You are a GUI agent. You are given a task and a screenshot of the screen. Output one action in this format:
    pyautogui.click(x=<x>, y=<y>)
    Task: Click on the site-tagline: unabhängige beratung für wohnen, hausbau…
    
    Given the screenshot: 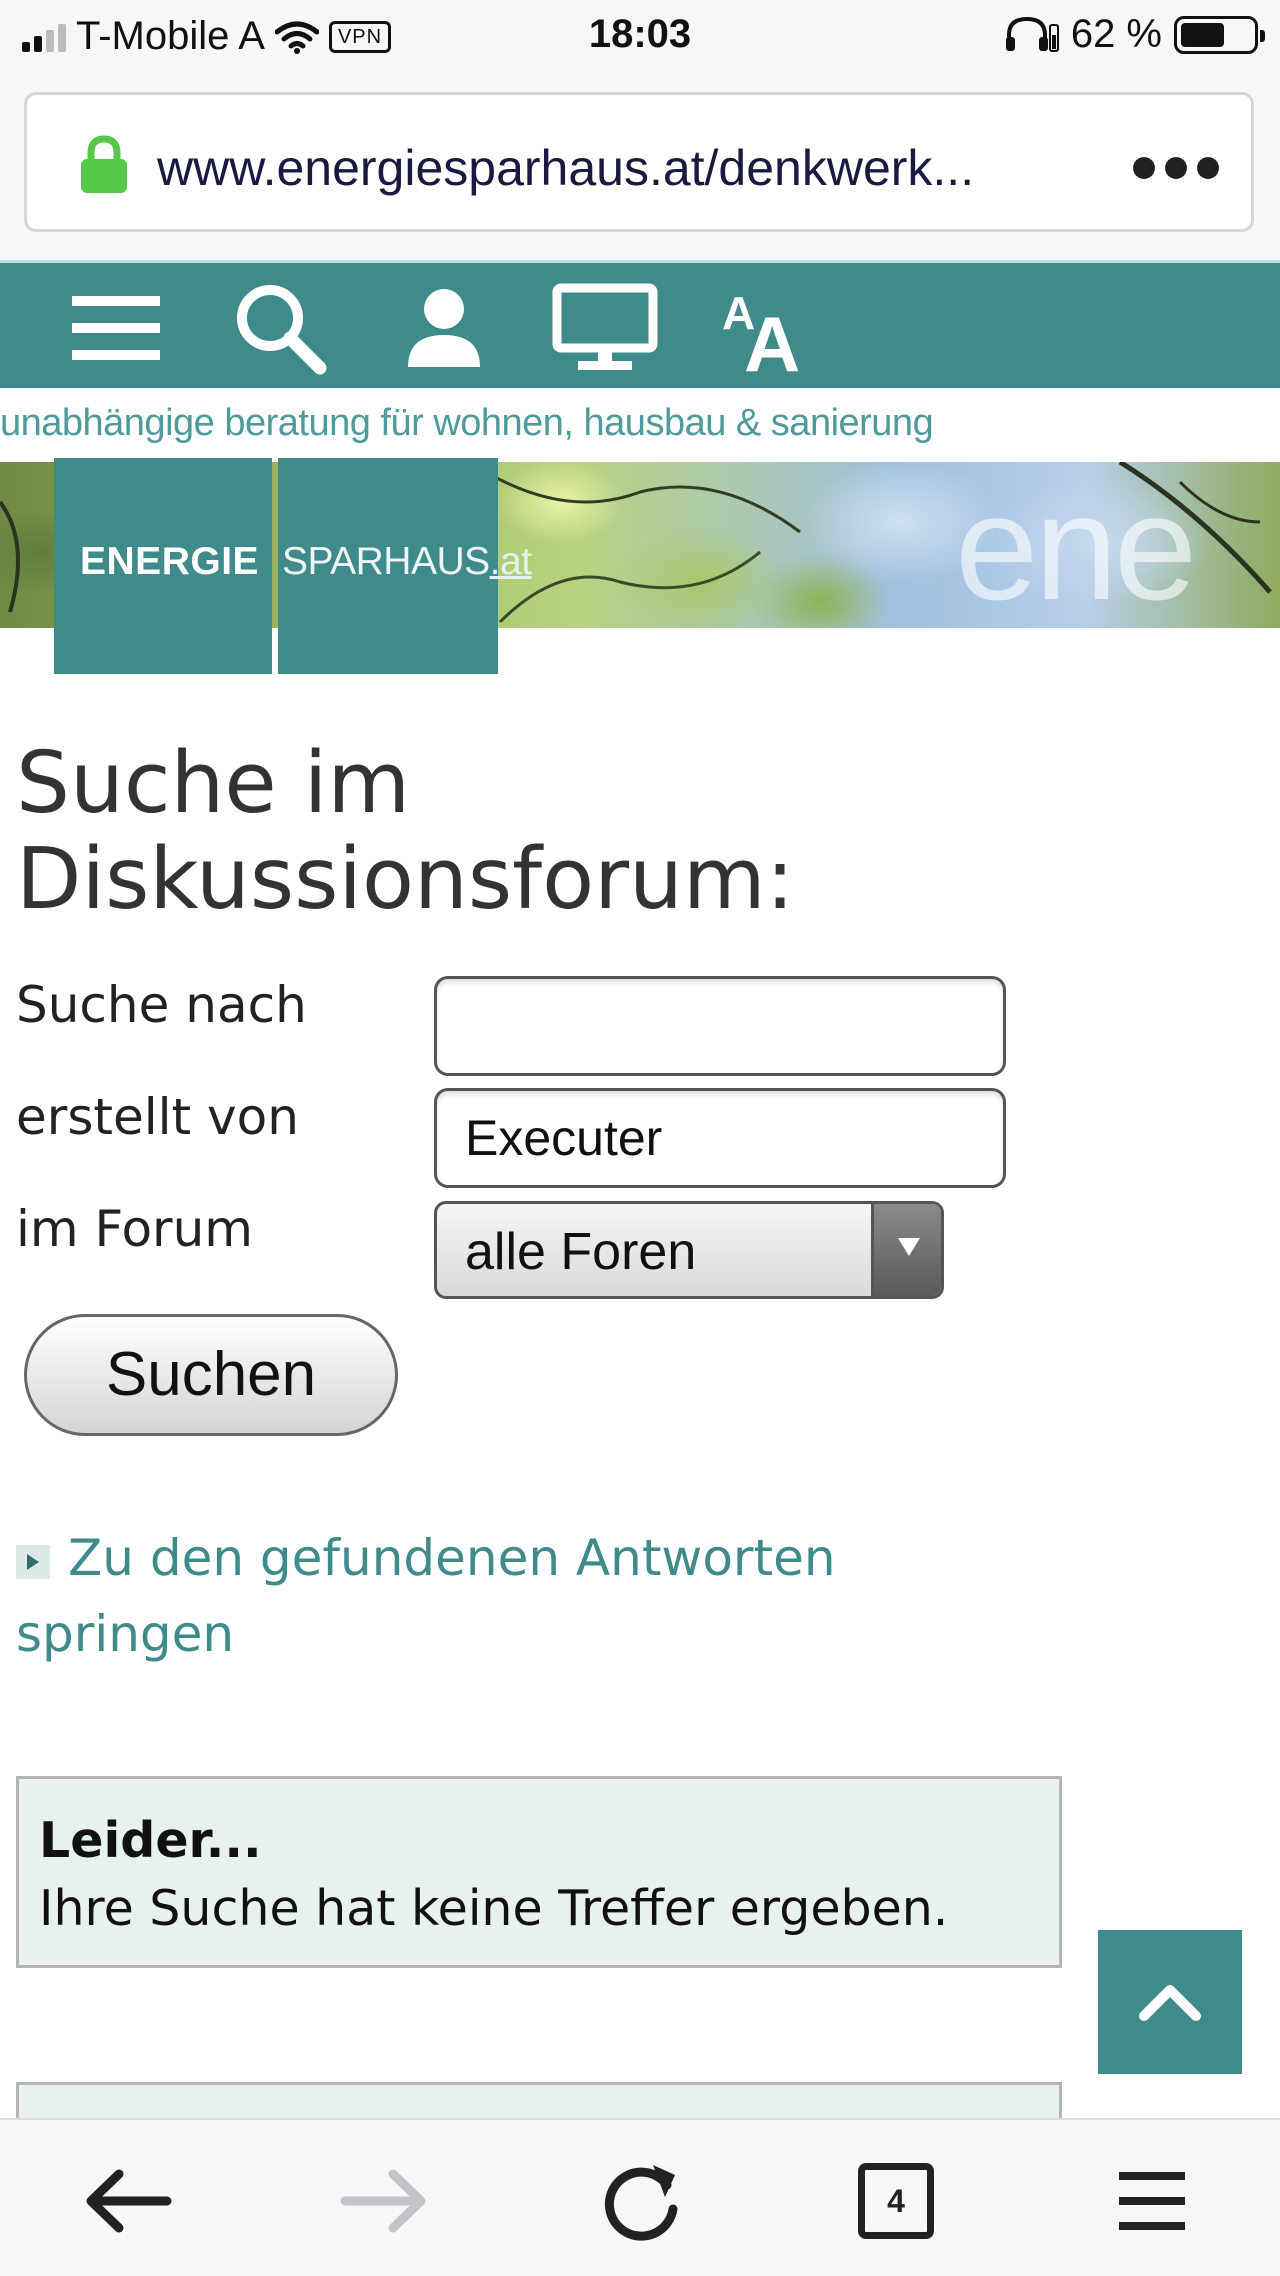 What is the action you would take?
    pyautogui.click(x=467, y=423)
    